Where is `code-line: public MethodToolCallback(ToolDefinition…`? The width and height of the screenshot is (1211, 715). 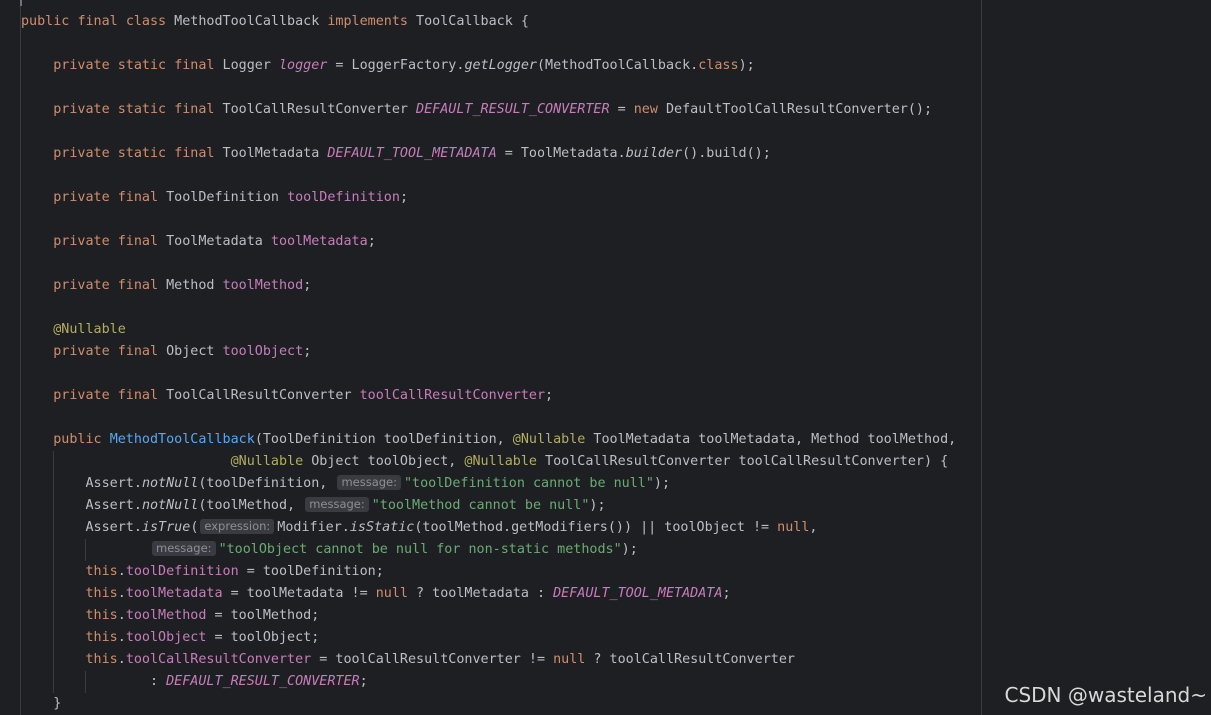
code-line: public MethodToolCallback(ToolDefinition… is located at coordinates (488, 440).